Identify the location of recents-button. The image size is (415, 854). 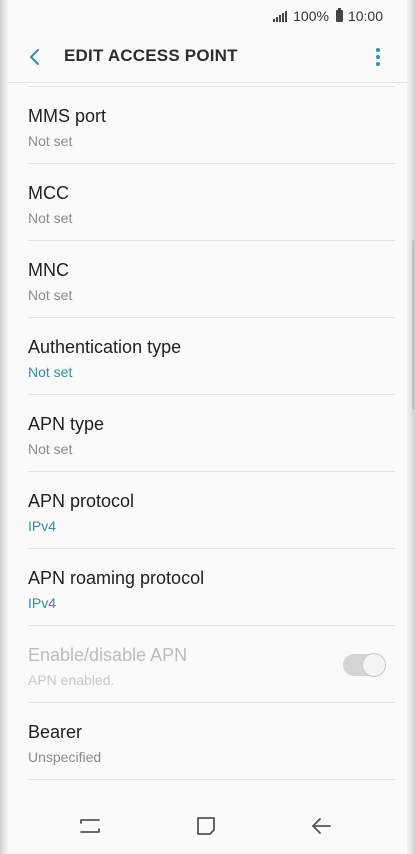
(90, 826).